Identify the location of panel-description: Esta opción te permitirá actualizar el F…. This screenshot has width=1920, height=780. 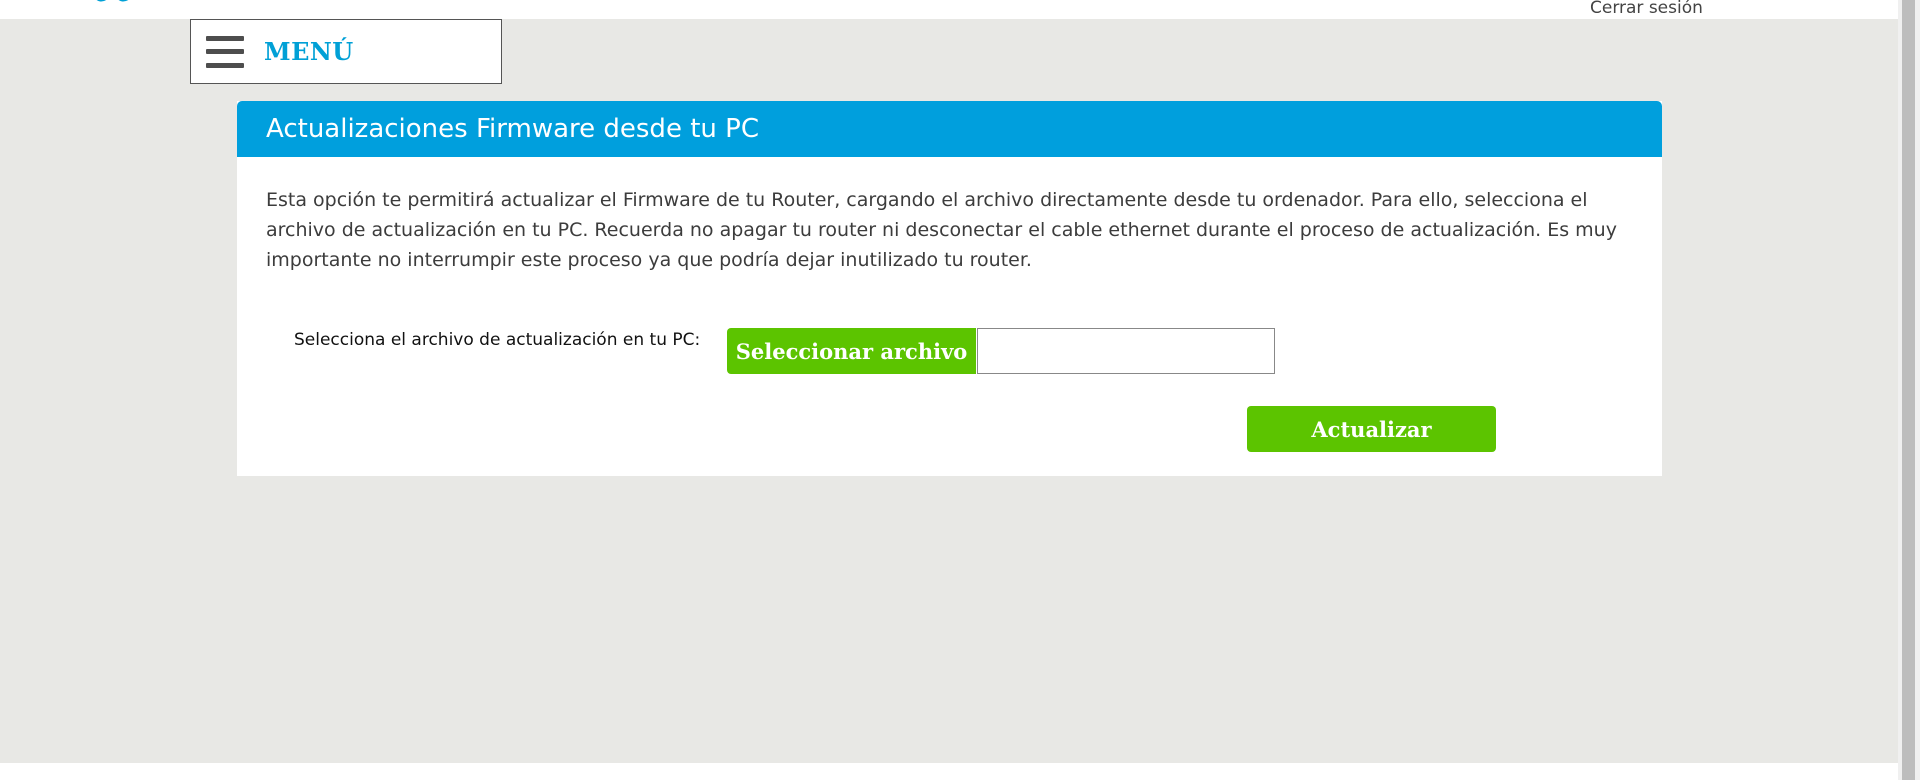
(941, 230).